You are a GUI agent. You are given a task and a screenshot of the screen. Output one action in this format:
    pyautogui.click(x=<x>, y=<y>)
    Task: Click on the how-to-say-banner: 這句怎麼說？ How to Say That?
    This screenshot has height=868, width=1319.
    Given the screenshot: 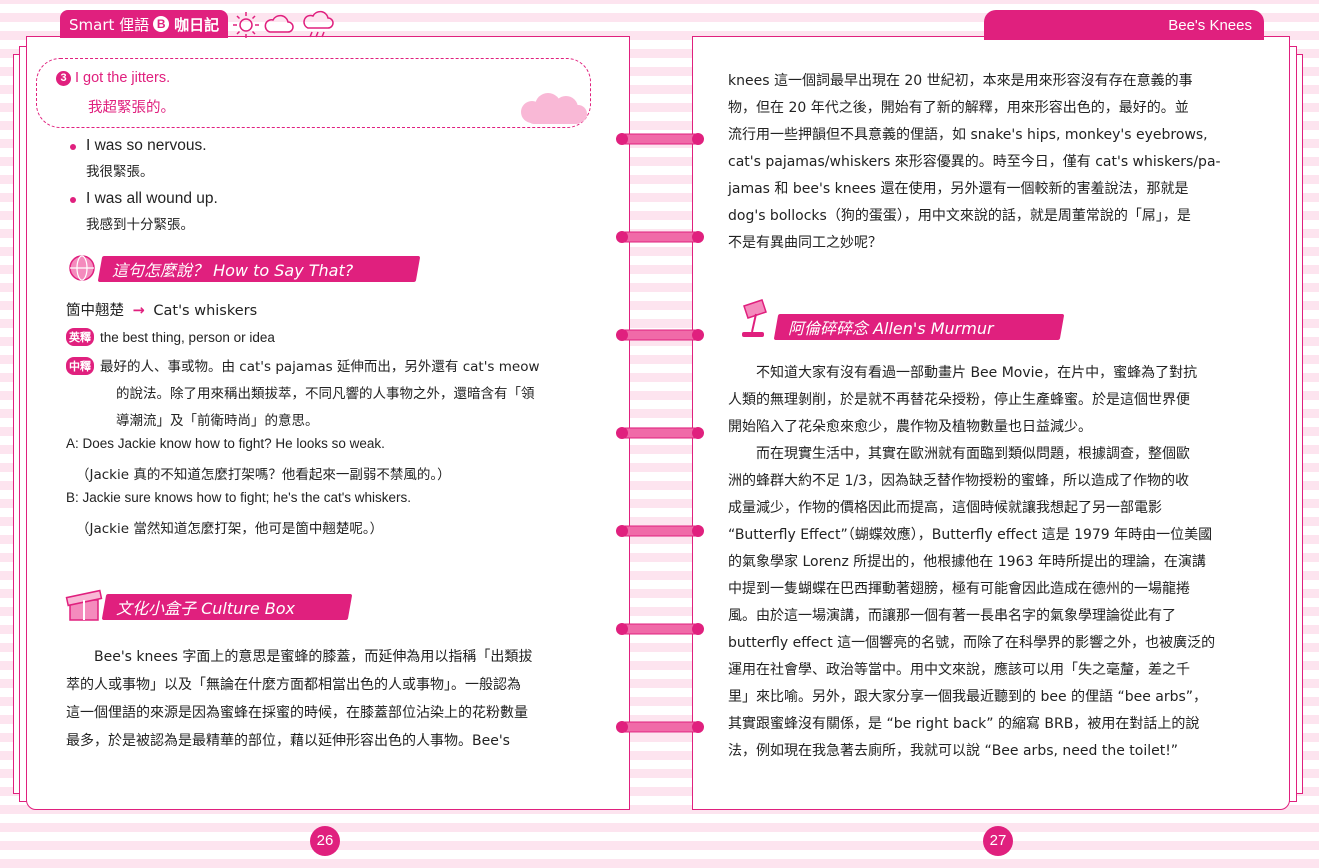 What is the action you would take?
    pyautogui.click(x=259, y=269)
    